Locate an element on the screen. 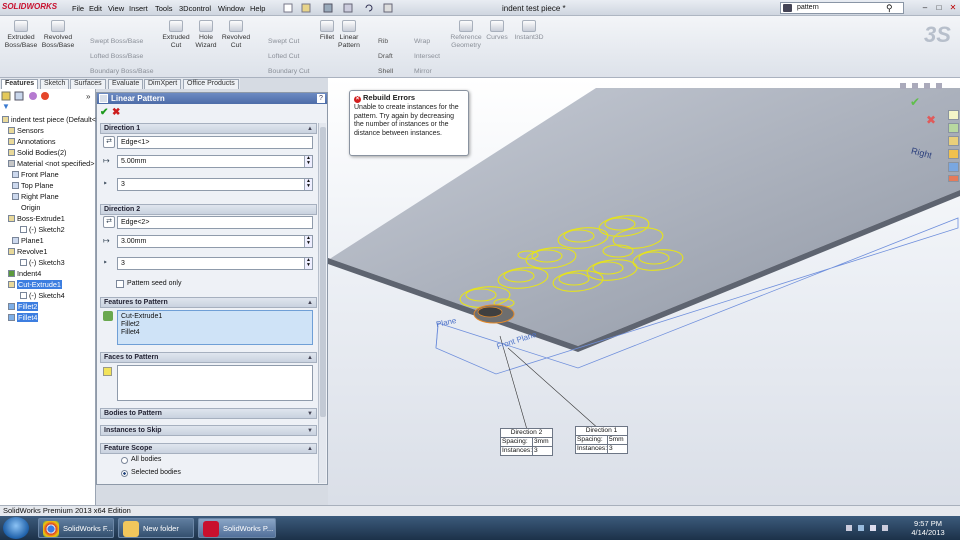  cancel-corner-icon: ✖ is located at coordinates (931, 120).